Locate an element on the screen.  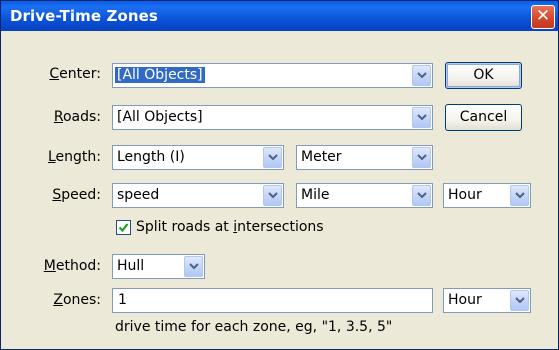
length-label: Length: is located at coordinates (74, 157).